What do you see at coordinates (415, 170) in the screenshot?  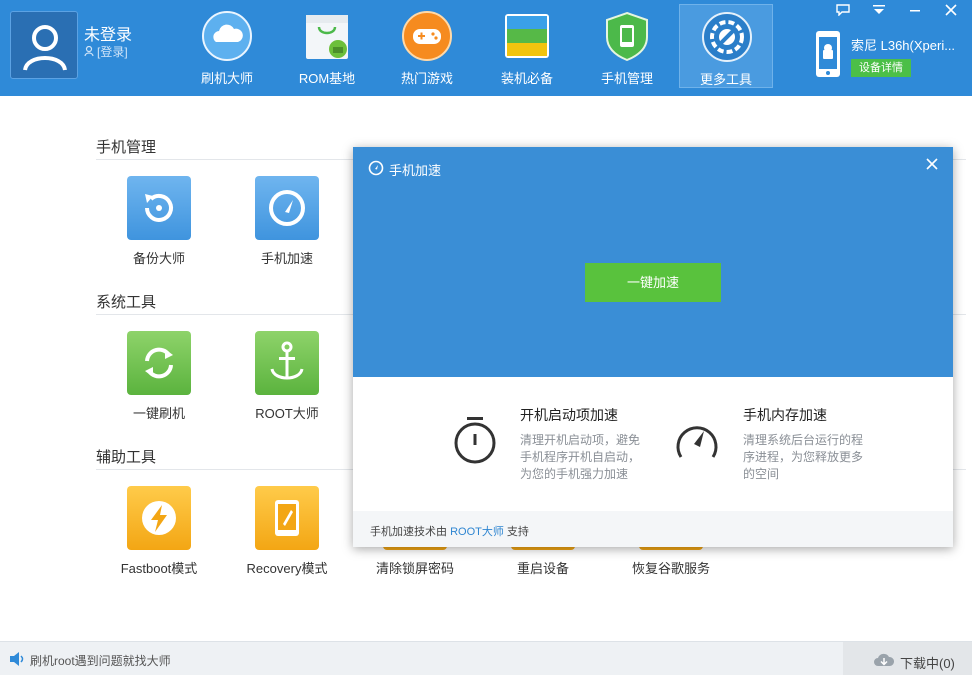 I see `dialog-title: 手机加速` at bounding box center [415, 170].